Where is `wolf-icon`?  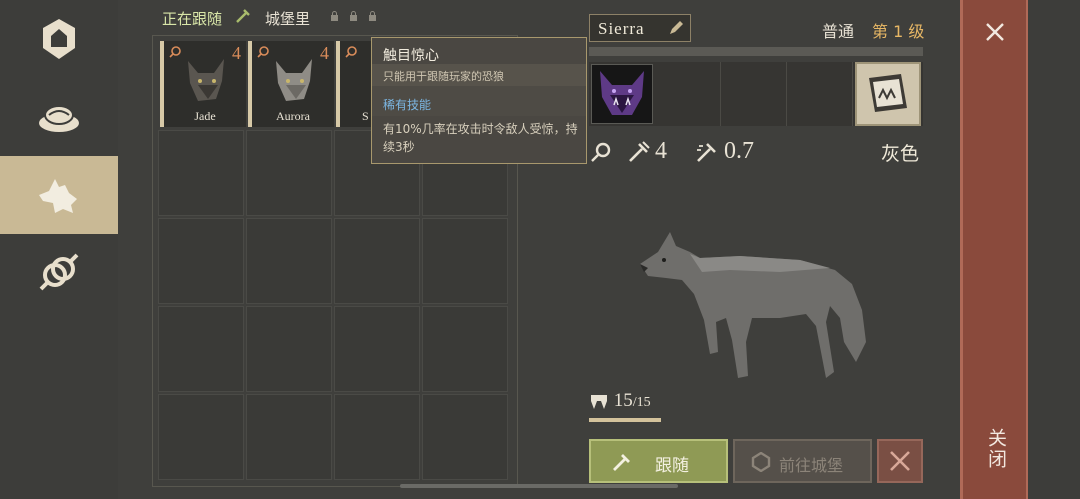
wolf-icon is located at coordinates (58, 196).